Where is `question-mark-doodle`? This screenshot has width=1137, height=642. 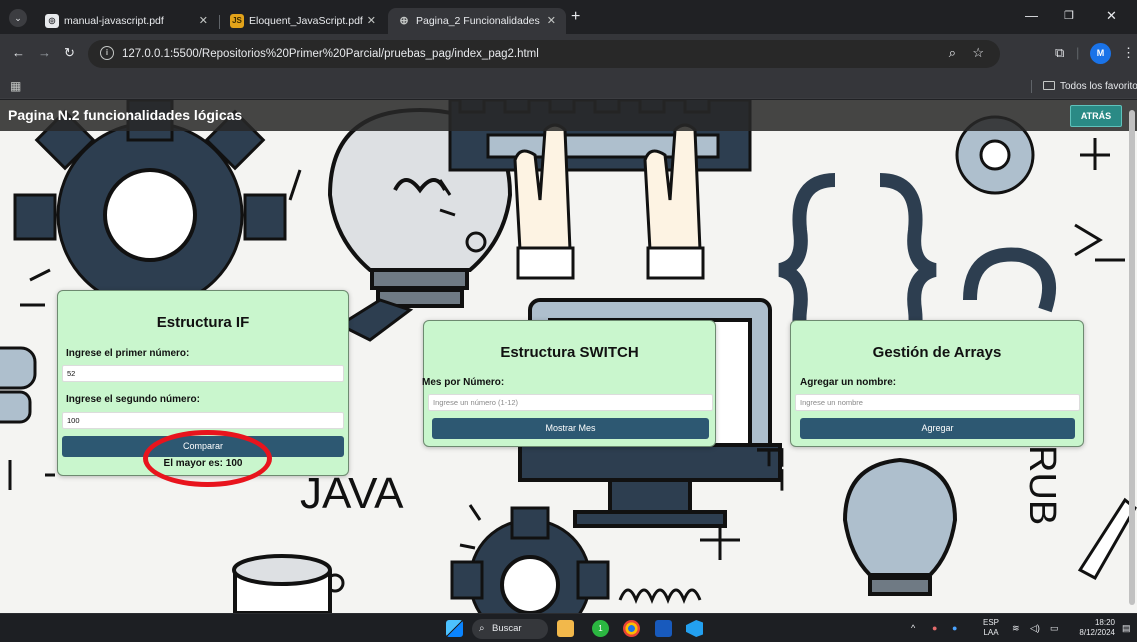 question-mark-doodle is located at coordinates (1009, 280).